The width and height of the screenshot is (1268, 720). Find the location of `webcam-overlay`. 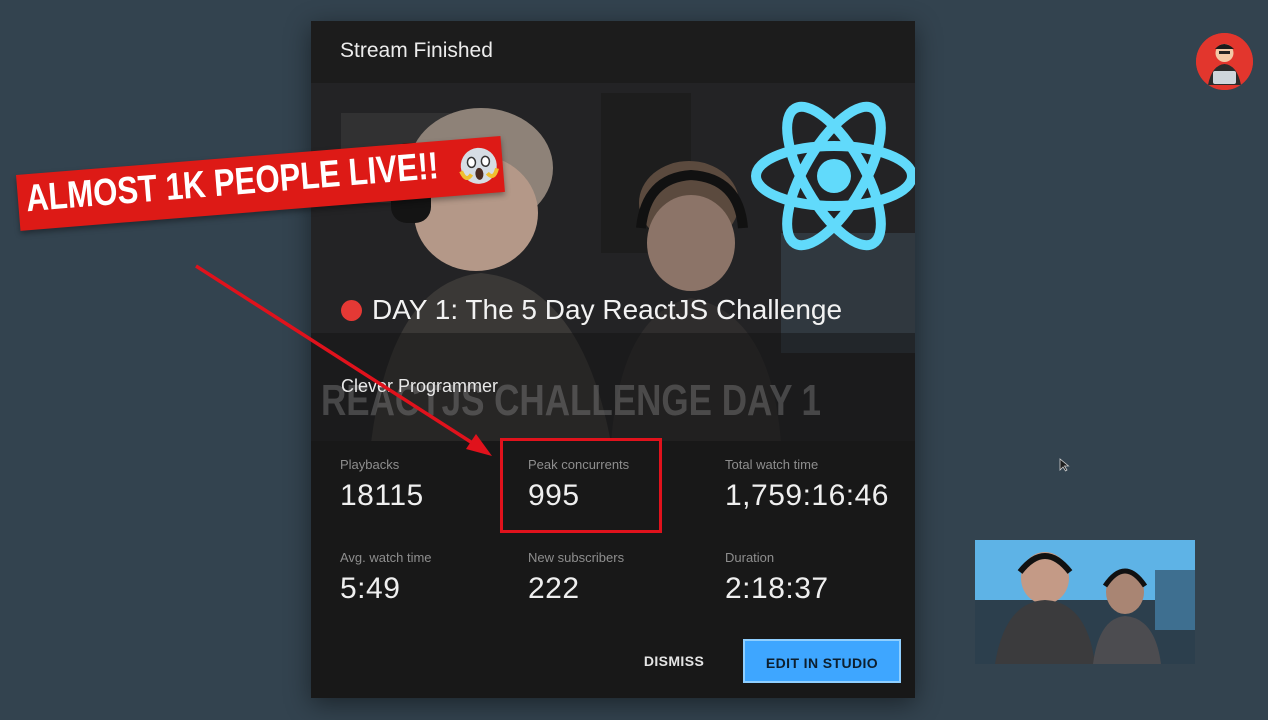

webcam-overlay is located at coordinates (1085, 602).